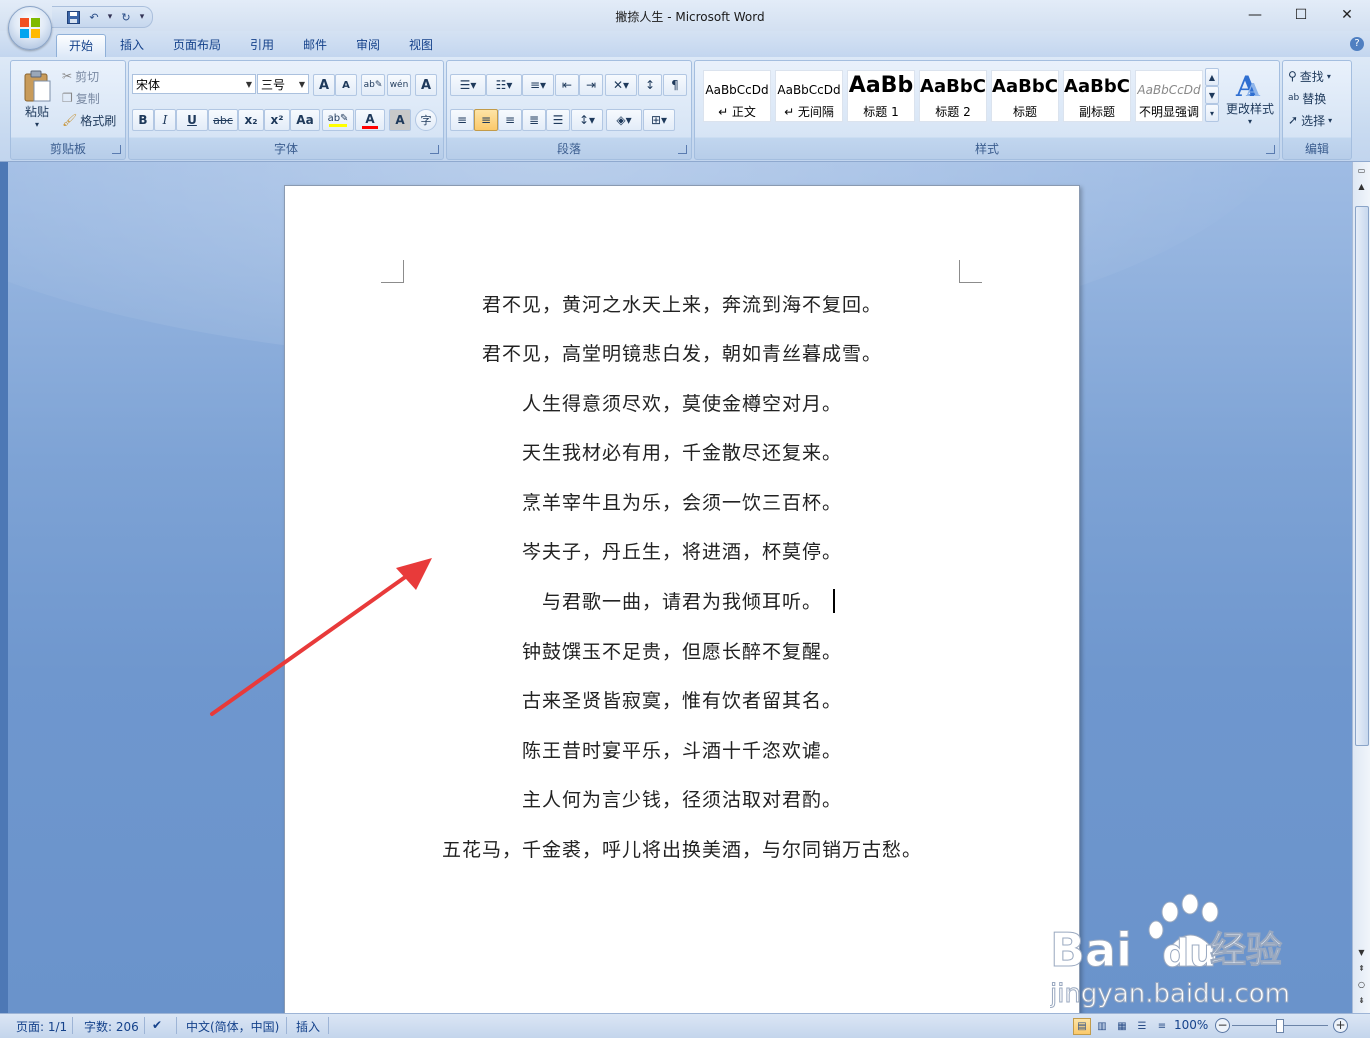  I want to click on style-subtle-emphasis: AaBbCcDd 不明显强调, so click(1169, 96).